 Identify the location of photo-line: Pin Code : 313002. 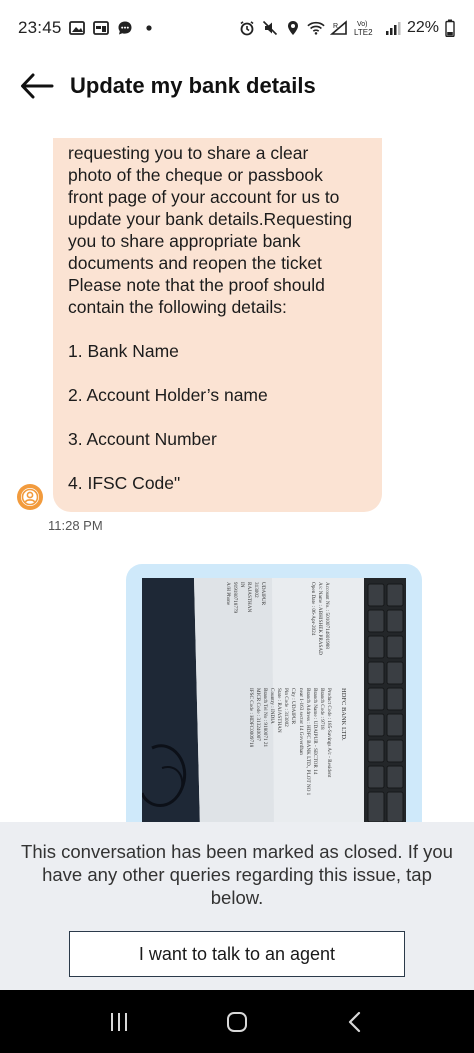
(286, 707).